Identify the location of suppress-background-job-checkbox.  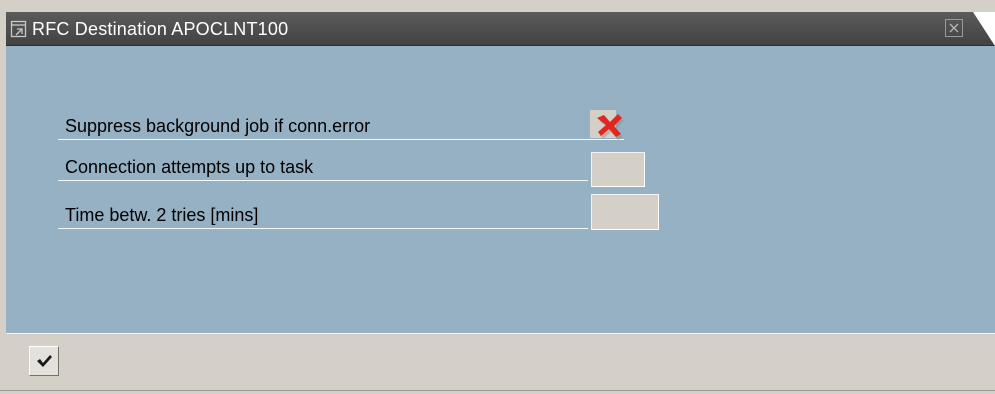
(607, 125).